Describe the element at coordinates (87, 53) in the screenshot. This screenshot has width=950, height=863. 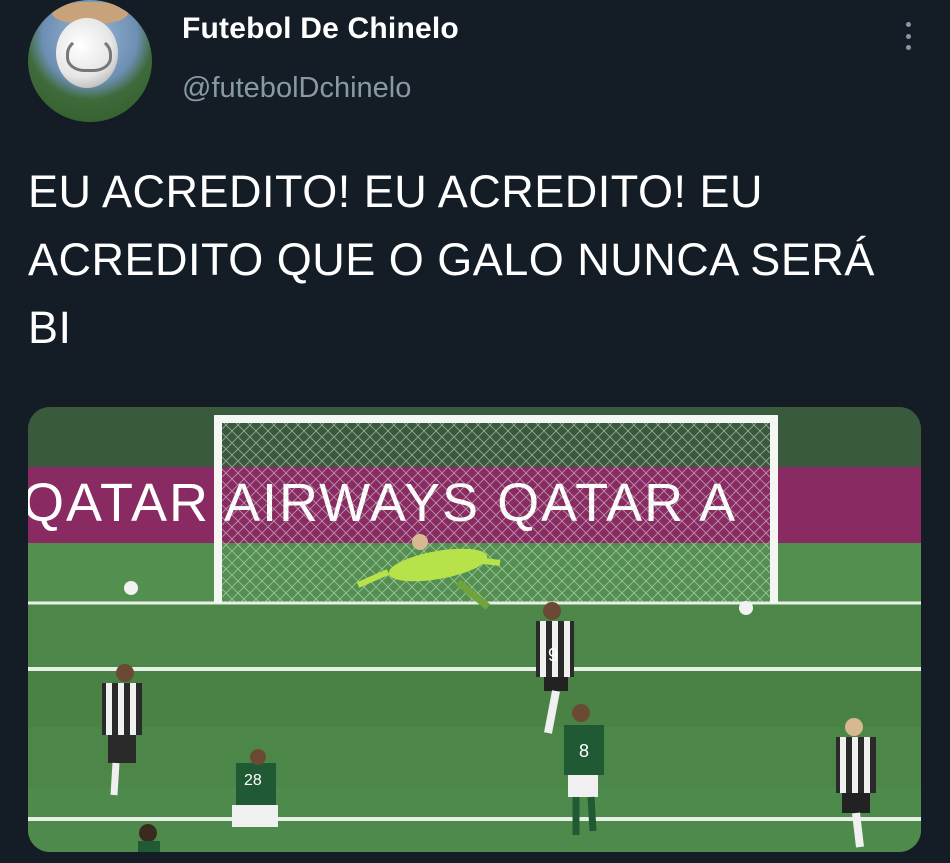
I see `football-avatar-icon` at that location.